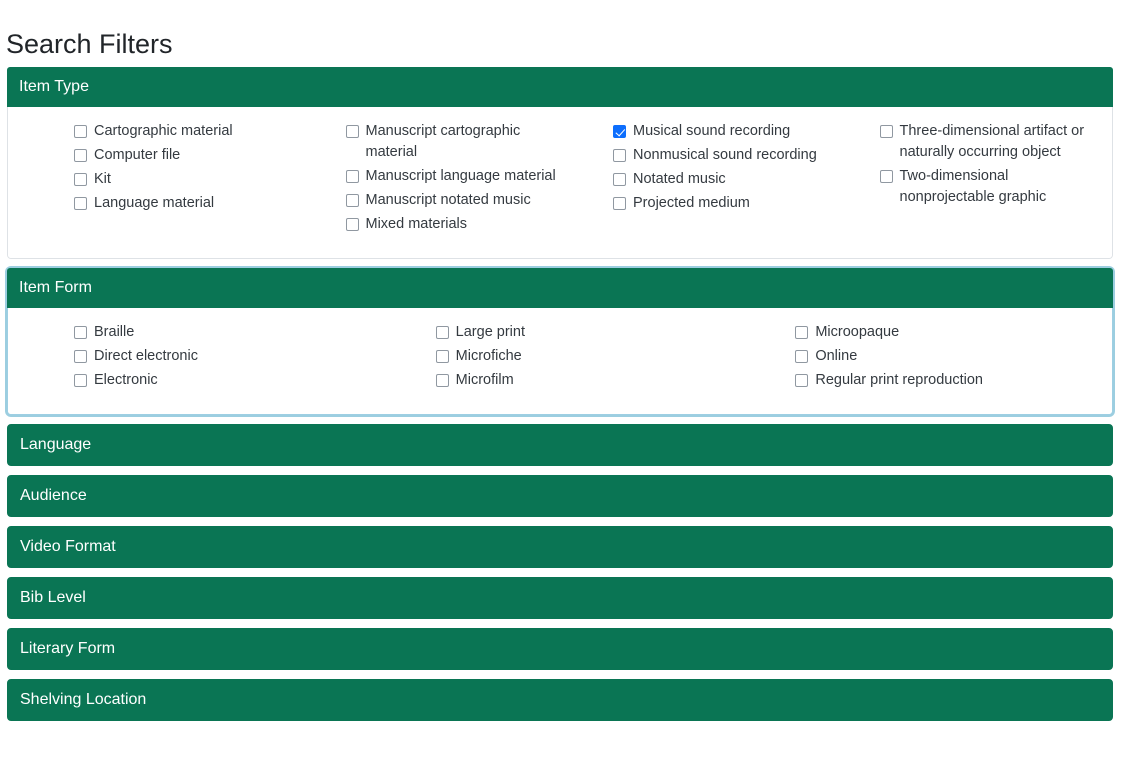  I want to click on checkbox-label: Electronic, so click(126, 380).